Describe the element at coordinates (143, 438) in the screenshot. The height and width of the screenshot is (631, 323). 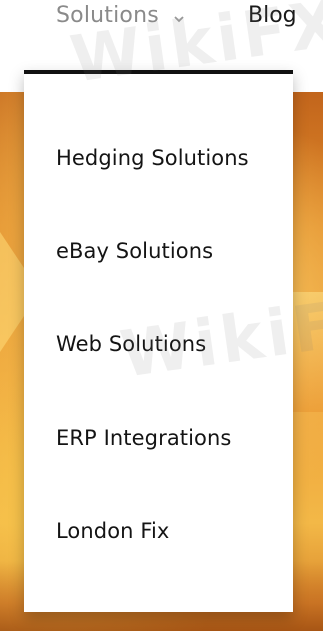
I see `dropdown-item-erp-integrations: ERP Integrations` at that location.